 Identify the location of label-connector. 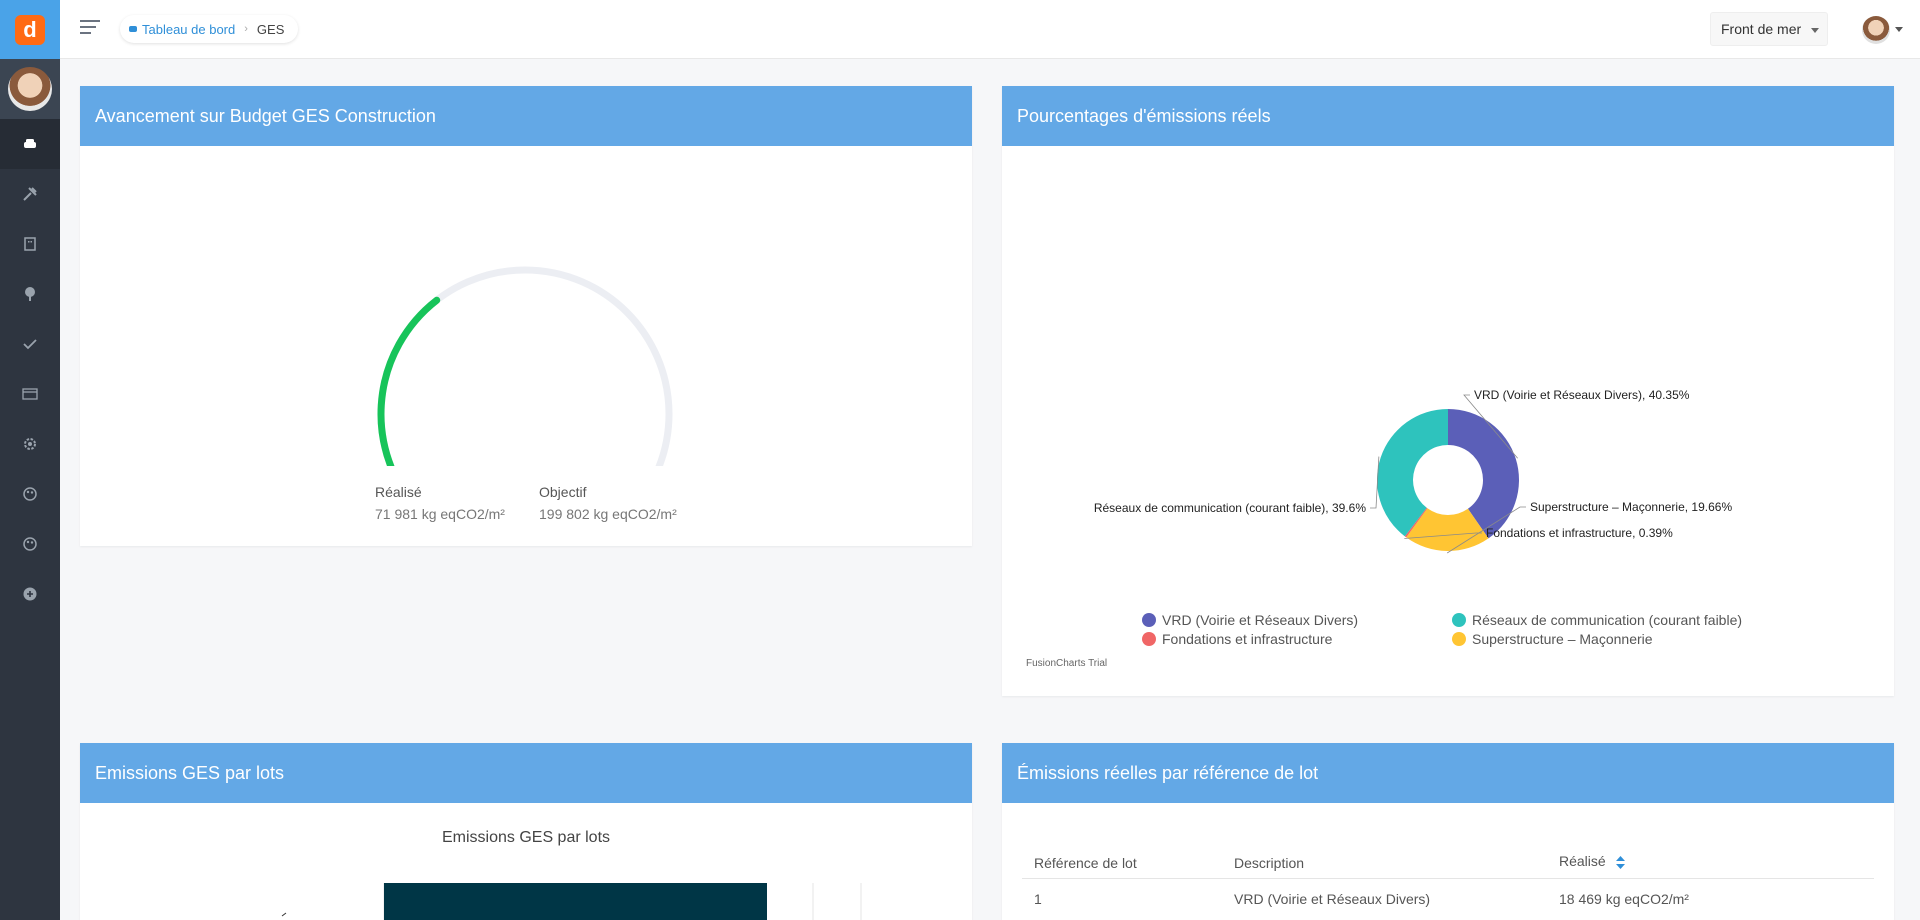
(1375, 482).